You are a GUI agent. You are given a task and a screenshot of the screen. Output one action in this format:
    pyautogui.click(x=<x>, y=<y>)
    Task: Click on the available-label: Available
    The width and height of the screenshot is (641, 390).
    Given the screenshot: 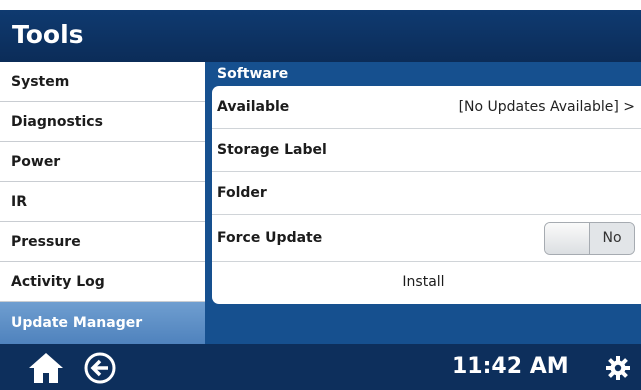 What is the action you would take?
    pyautogui.click(x=253, y=107)
    